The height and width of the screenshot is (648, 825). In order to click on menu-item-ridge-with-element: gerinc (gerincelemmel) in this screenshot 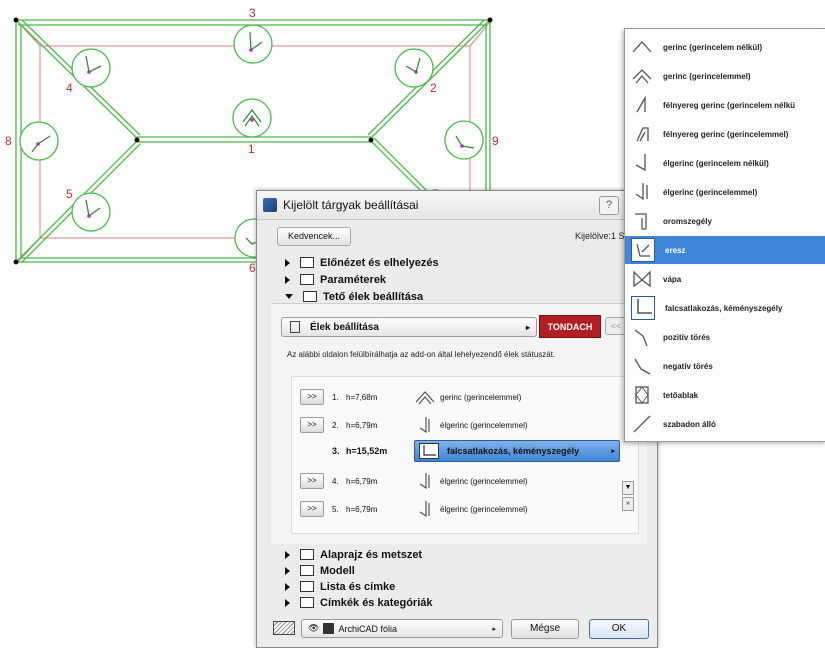, I will do `click(725, 76)`.